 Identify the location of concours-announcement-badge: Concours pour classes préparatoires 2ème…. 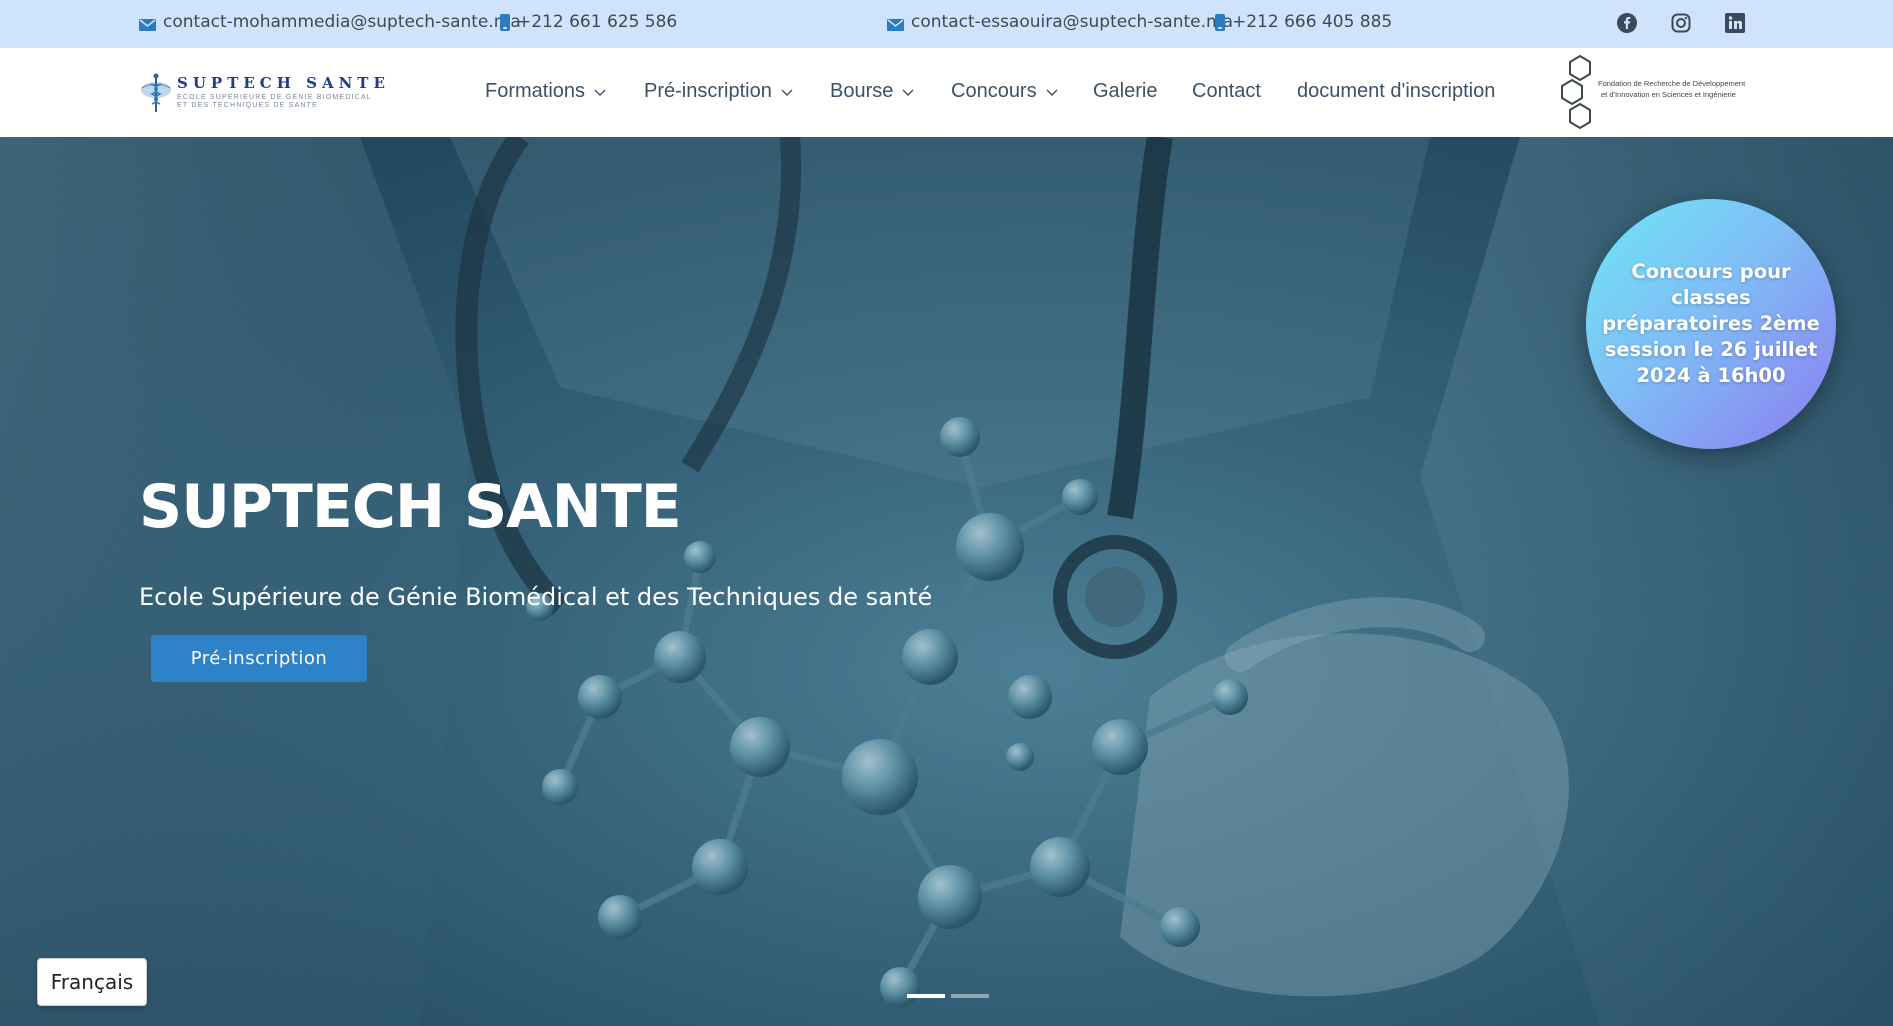
(1711, 324).